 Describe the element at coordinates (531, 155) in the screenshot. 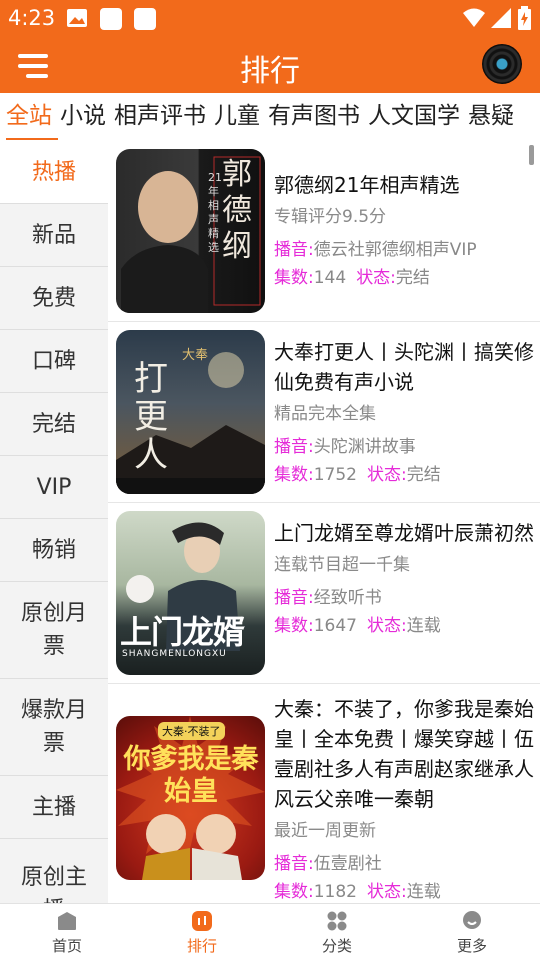

I see `list-scrollbar` at that location.